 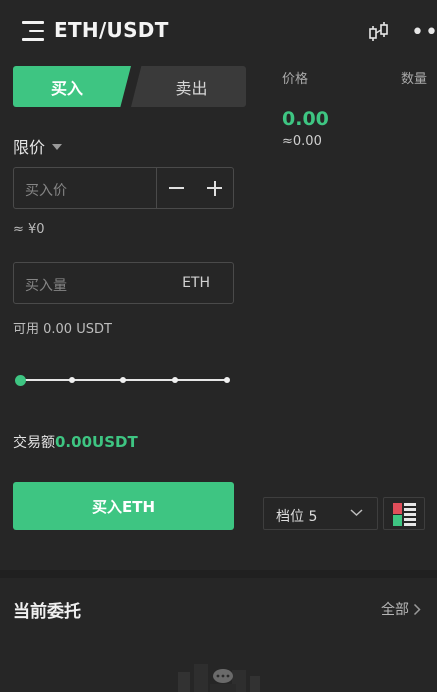 I want to click on amount-unit: ETH, so click(x=196, y=283).